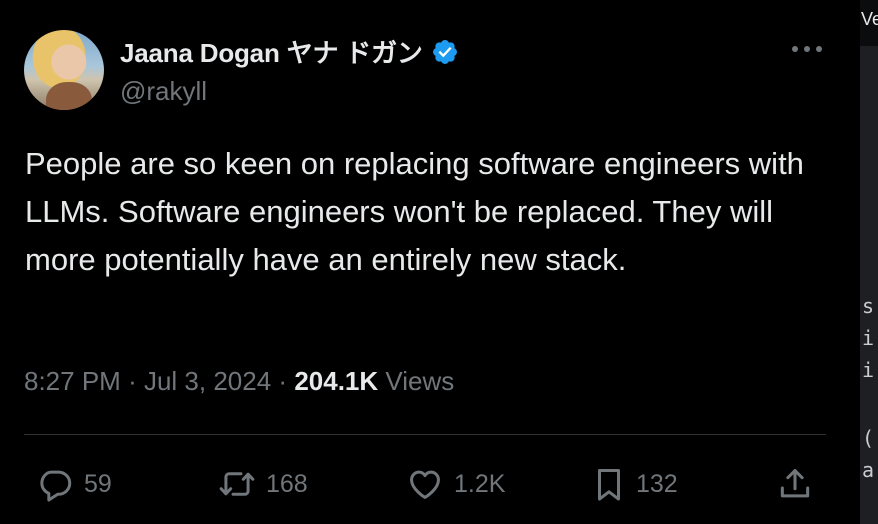  I want to click on action-bar: 59 168 1.2K 132, so click(425, 484).